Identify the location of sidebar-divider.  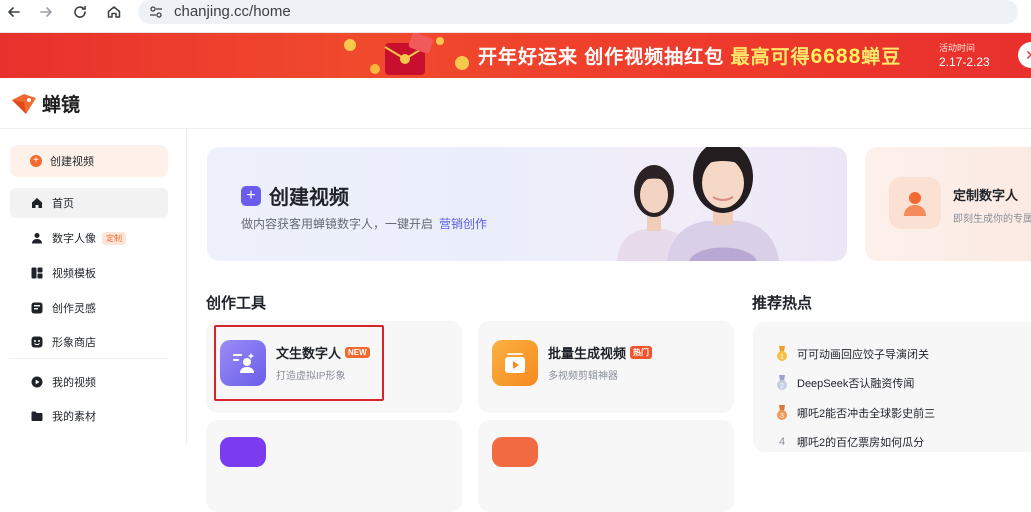
(89, 358).